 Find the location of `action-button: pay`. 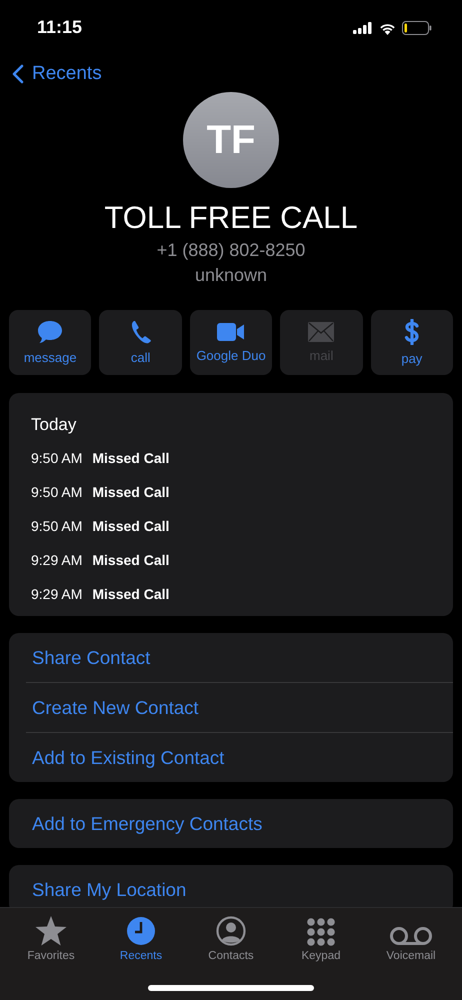

action-button: pay is located at coordinates (412, 342).